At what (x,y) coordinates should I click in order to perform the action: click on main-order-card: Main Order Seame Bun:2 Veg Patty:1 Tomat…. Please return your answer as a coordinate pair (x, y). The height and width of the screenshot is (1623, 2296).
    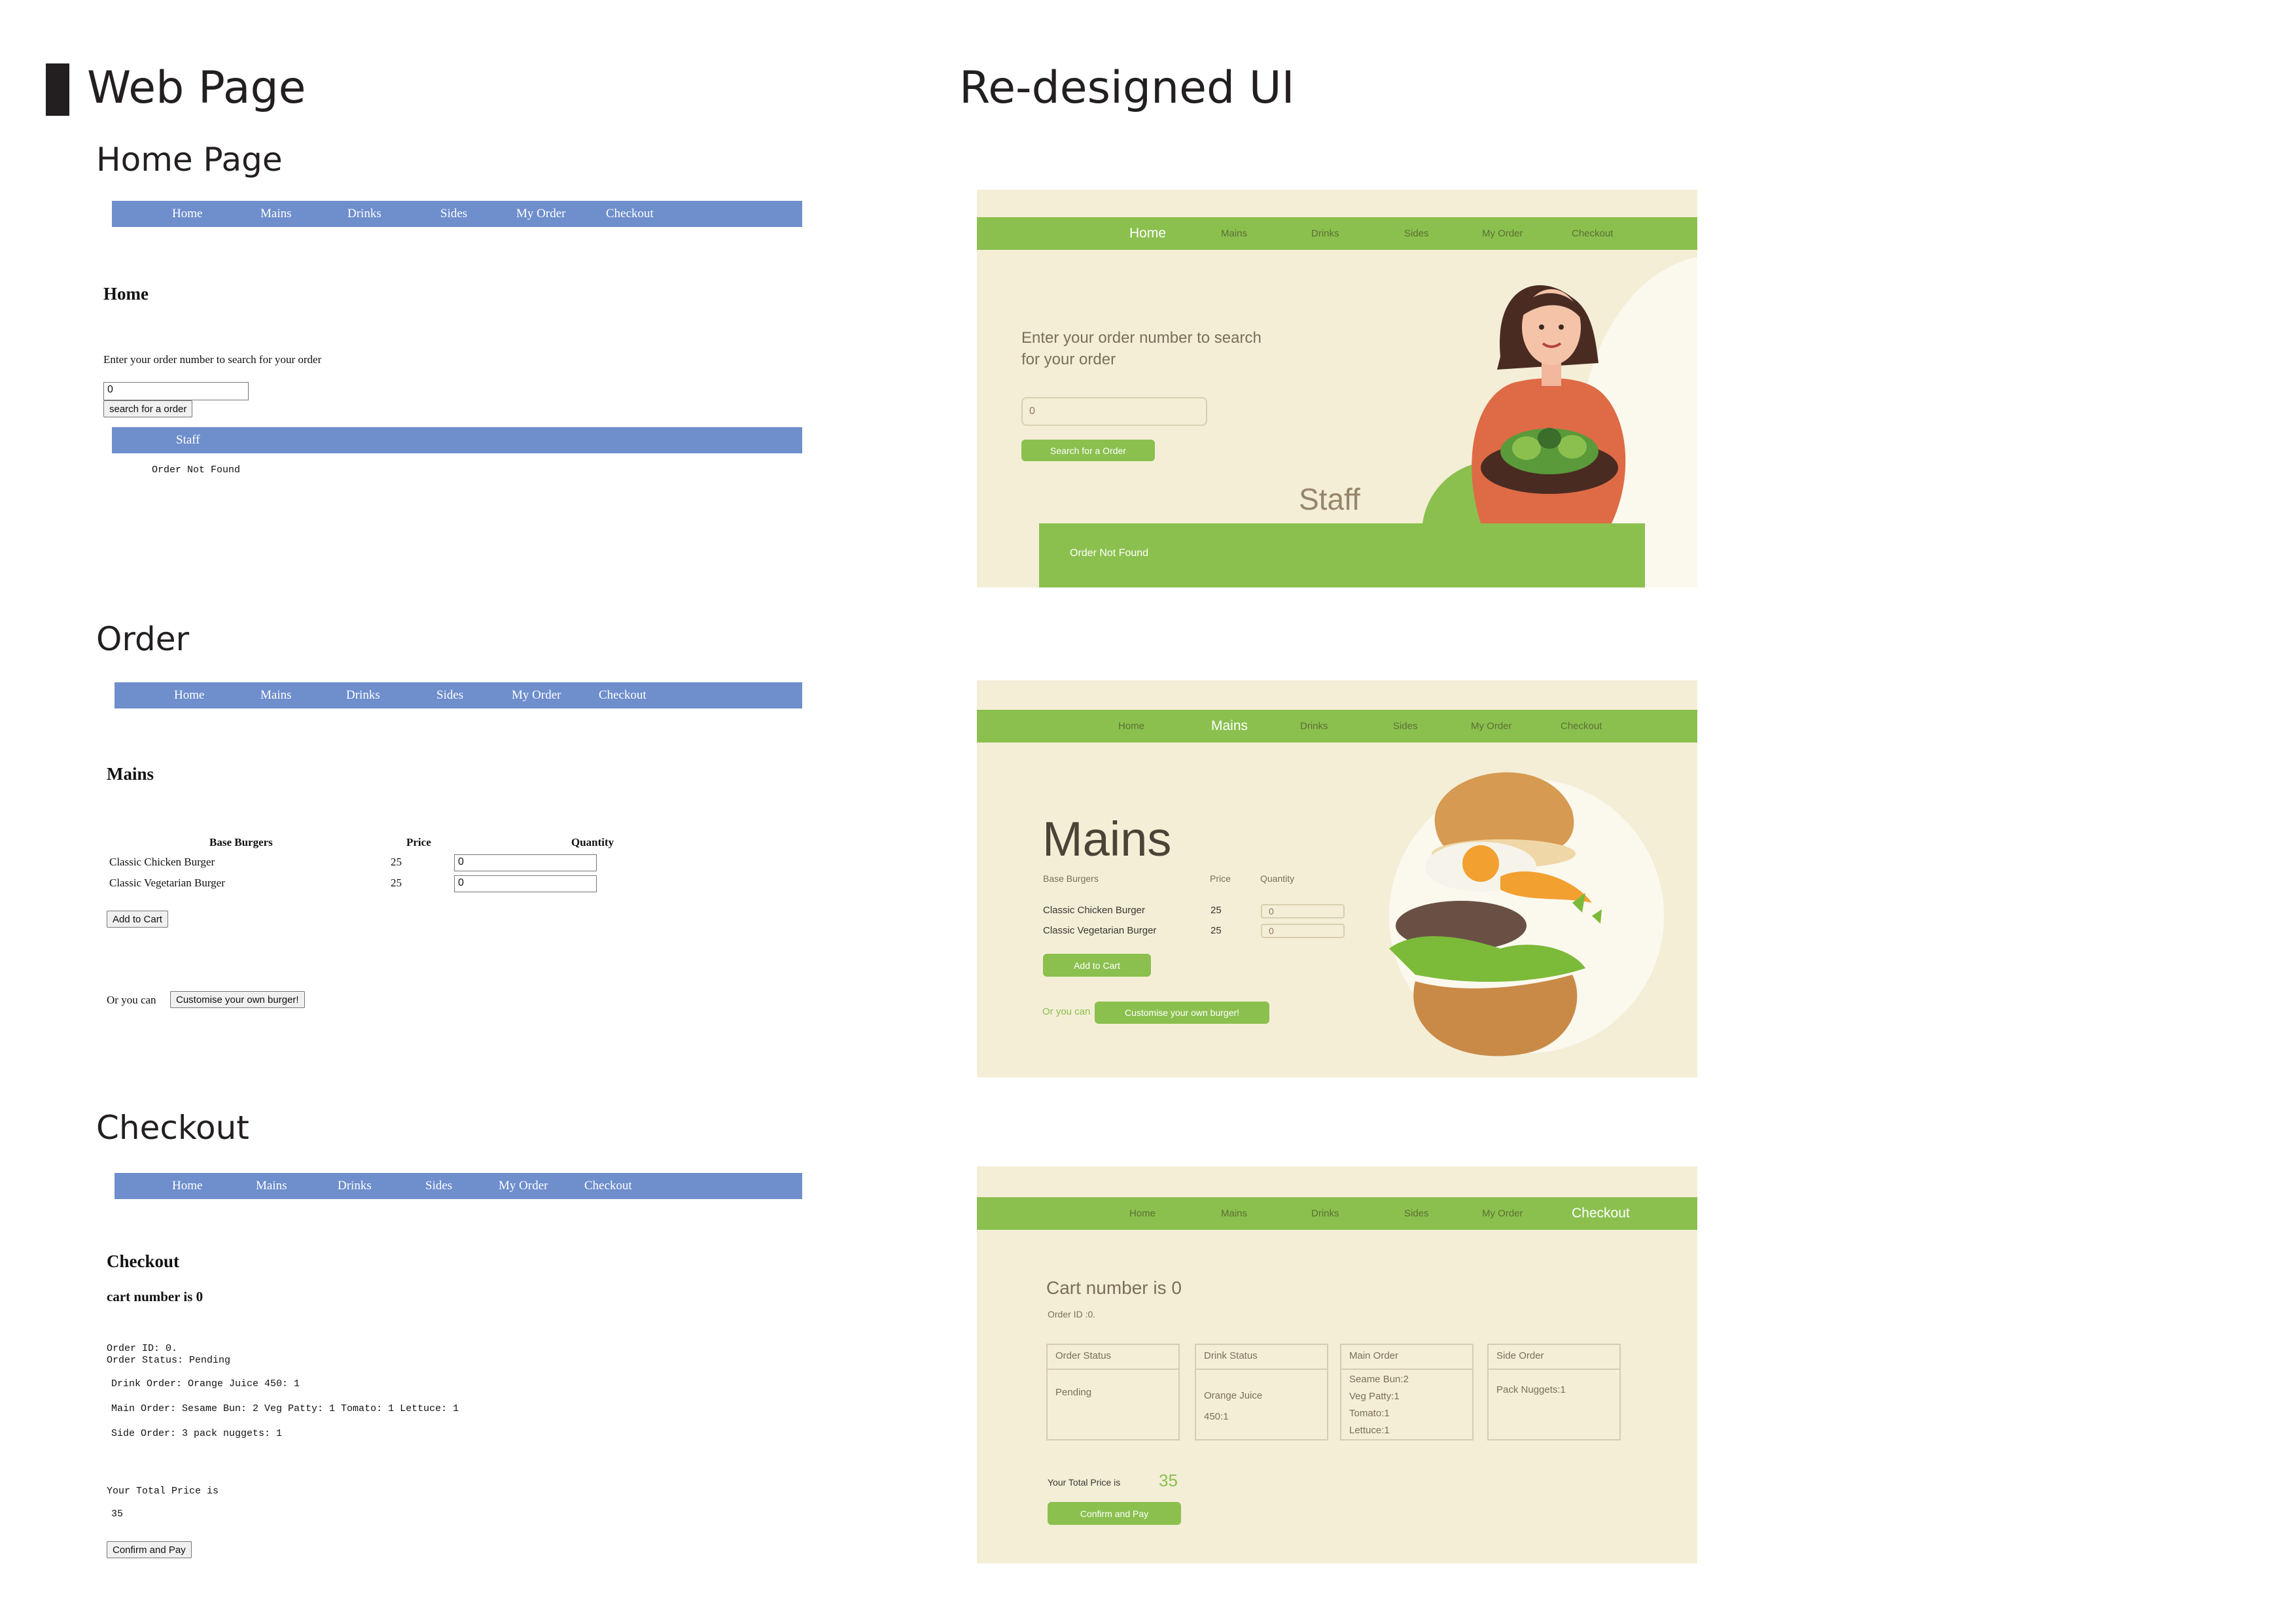
    Looking at the image, I should click on (1407, 1392).